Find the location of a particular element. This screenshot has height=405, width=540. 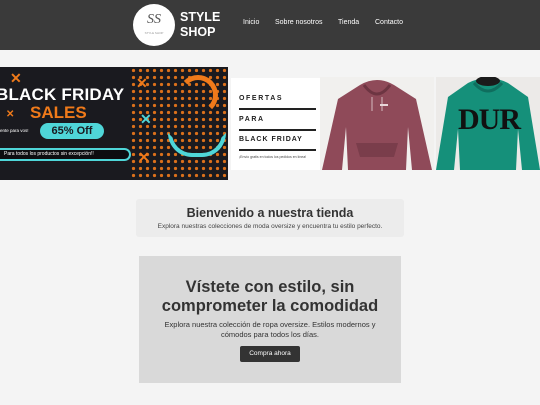

ofertas-line-1: OFERTAS is located at coordinates (261, 98).